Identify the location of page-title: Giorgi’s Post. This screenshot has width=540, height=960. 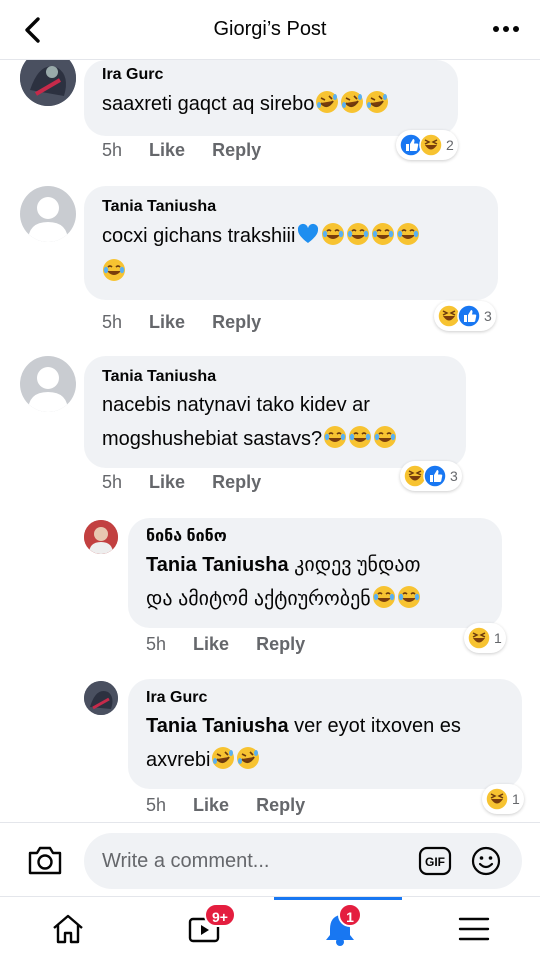
(270, 29).